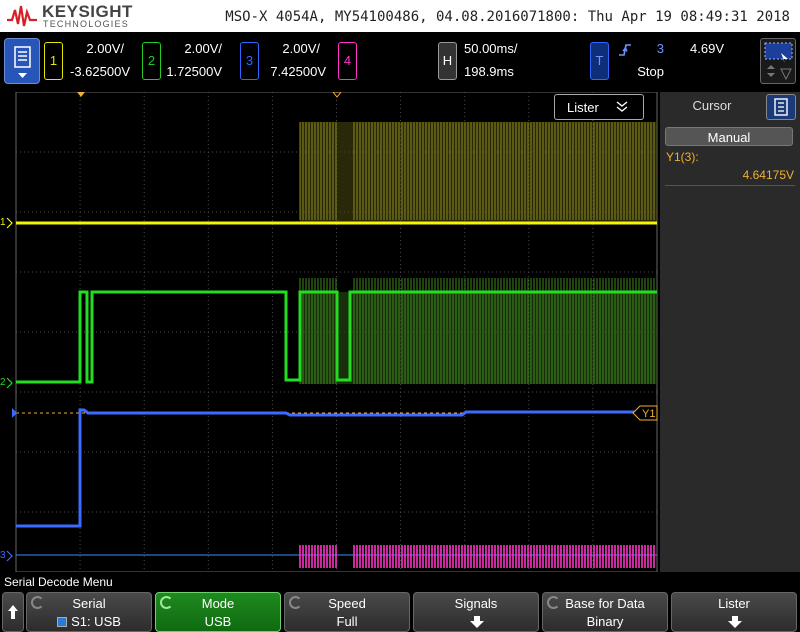  Describe the element at coordinates (249, 61) in the screenshot. I see `channel-3-badge: 3` at that location.